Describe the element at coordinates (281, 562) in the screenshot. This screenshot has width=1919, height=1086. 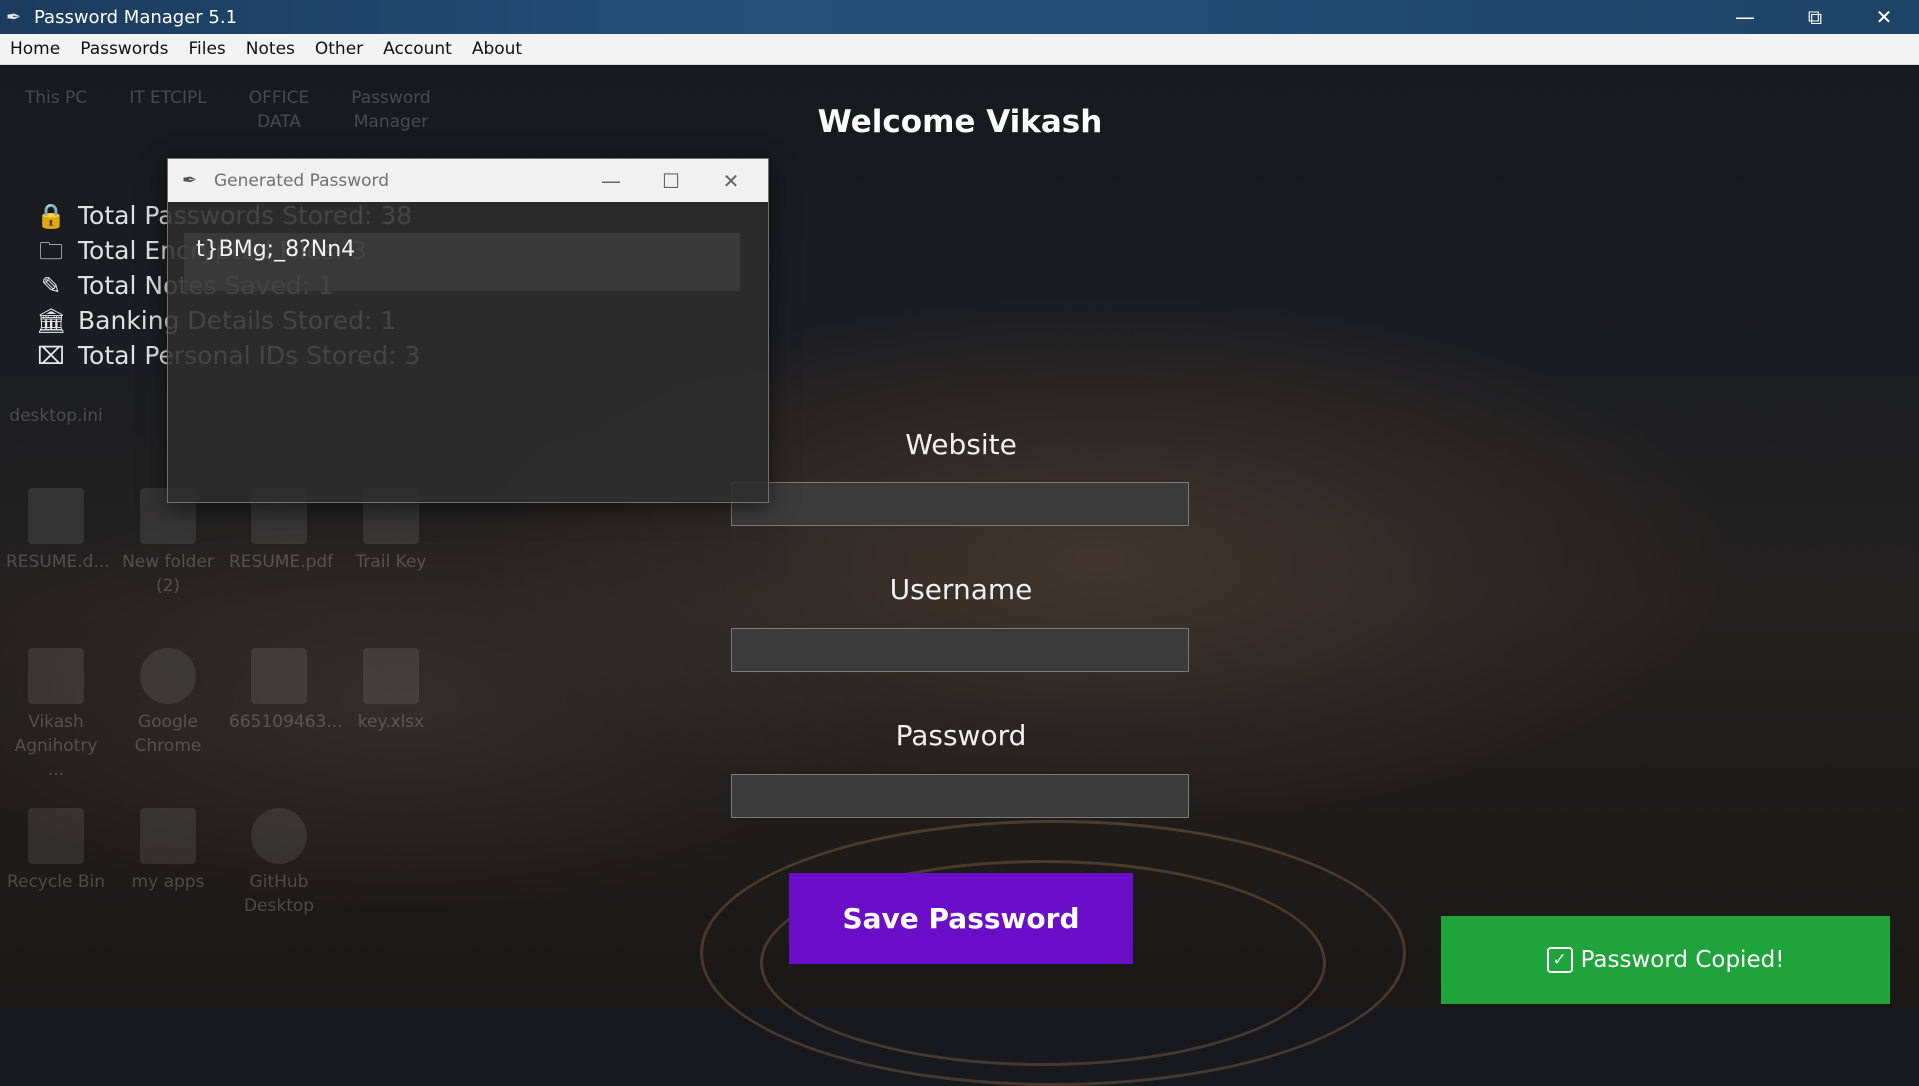
I see `desktop-icon-label: RESUME.pdf` at that location.